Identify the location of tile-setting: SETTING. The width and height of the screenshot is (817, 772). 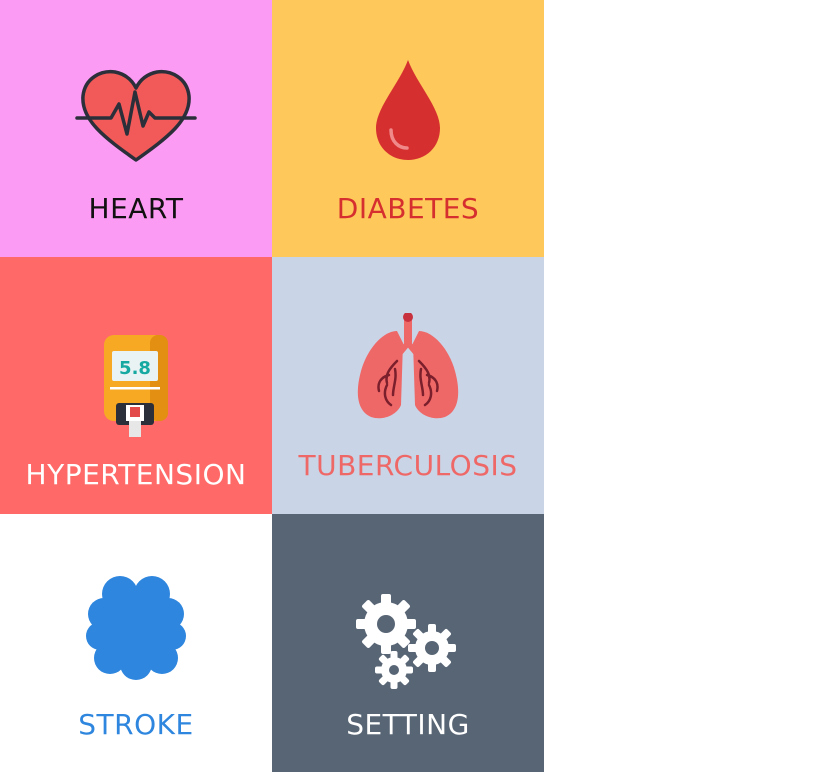
(408, 643).